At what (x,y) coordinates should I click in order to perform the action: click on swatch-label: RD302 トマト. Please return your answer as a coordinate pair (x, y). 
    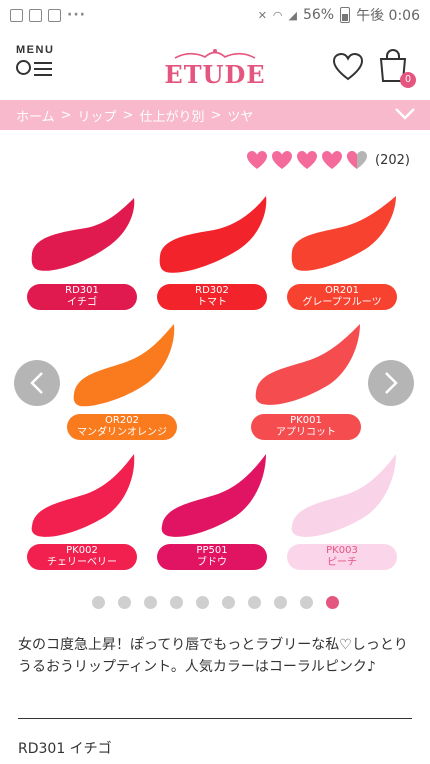
    Looking at the image, I should click on (212, 297).